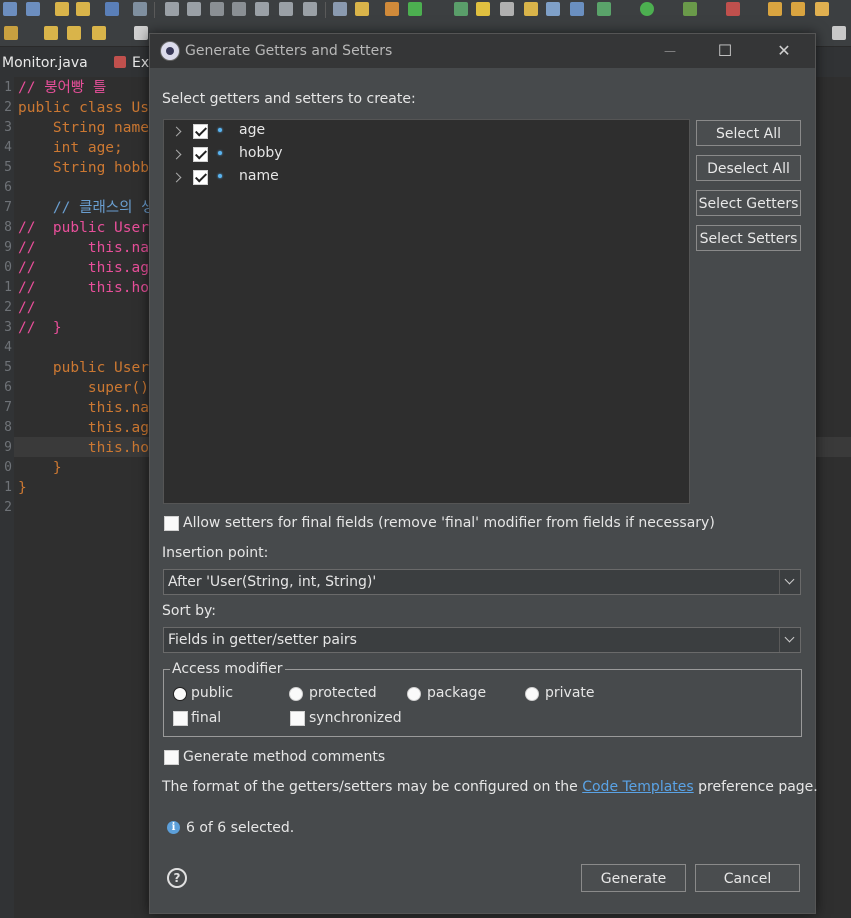 This screenshot has height=918, width=851. Describe the element at coordinates (62, 88) in the screenshot. I see `code-line: // 붕어빵 틀` at that location.